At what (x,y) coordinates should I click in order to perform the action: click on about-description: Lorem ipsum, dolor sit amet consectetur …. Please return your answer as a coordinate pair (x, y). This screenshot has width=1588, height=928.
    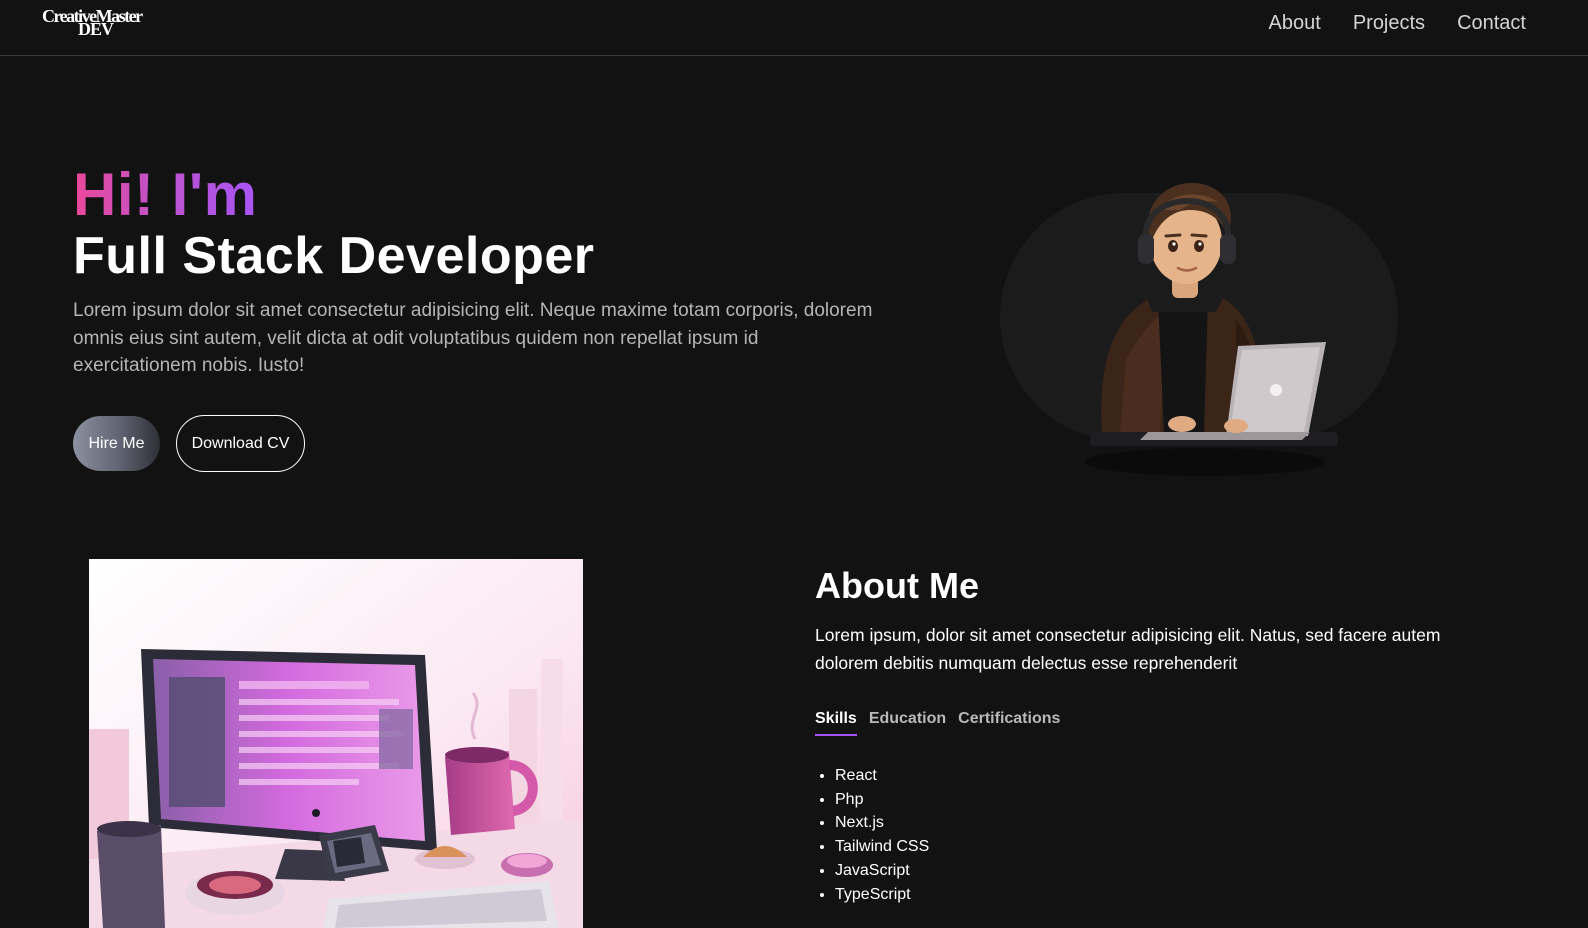
    Looking at the image, I should click on (1128, 649).